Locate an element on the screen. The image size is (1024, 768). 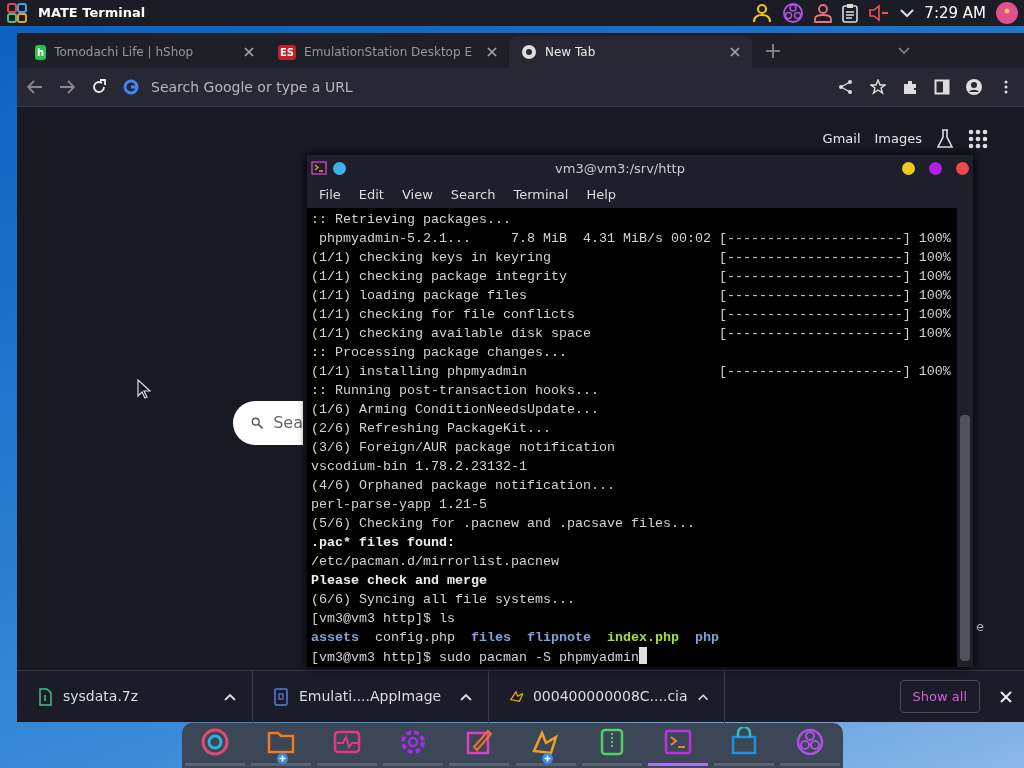
download-item: Emulati....AppImage is located at coordinates (371, 696).